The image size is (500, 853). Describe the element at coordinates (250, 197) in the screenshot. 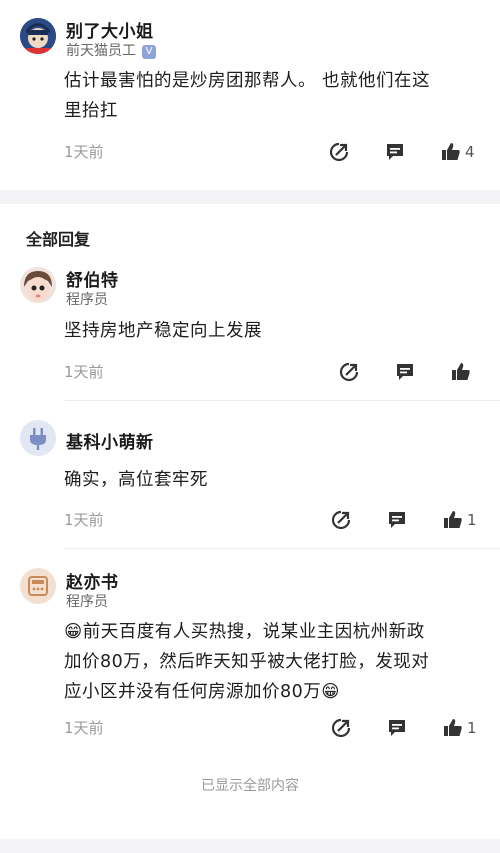

I see `section-separator` at that location.